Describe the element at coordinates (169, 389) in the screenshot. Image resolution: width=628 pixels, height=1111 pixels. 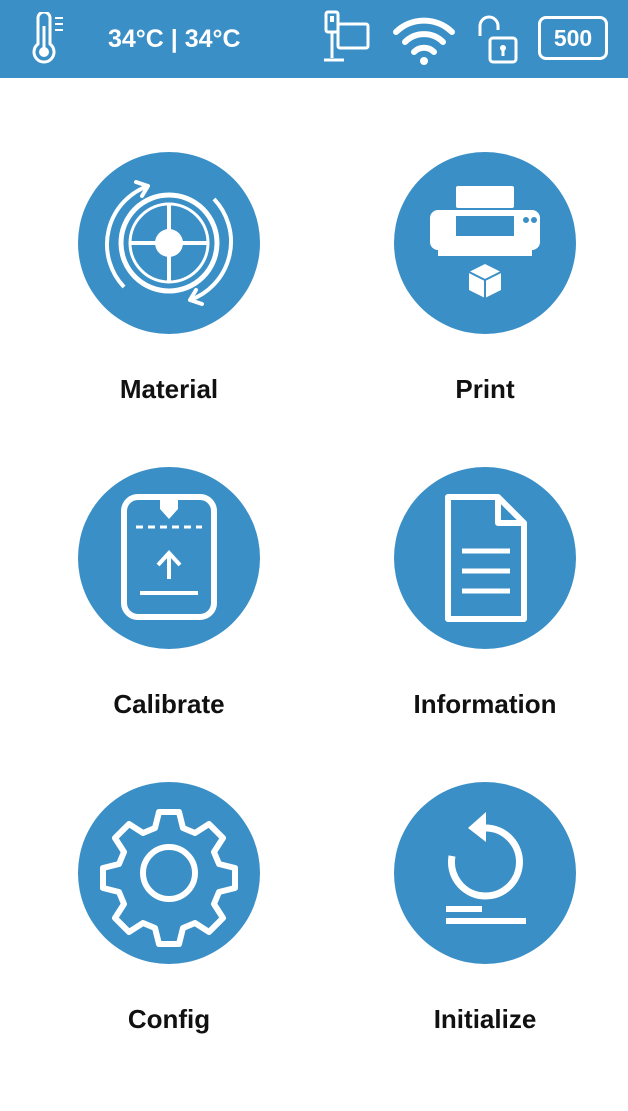
I see `menu-label-material: Material` at that location.